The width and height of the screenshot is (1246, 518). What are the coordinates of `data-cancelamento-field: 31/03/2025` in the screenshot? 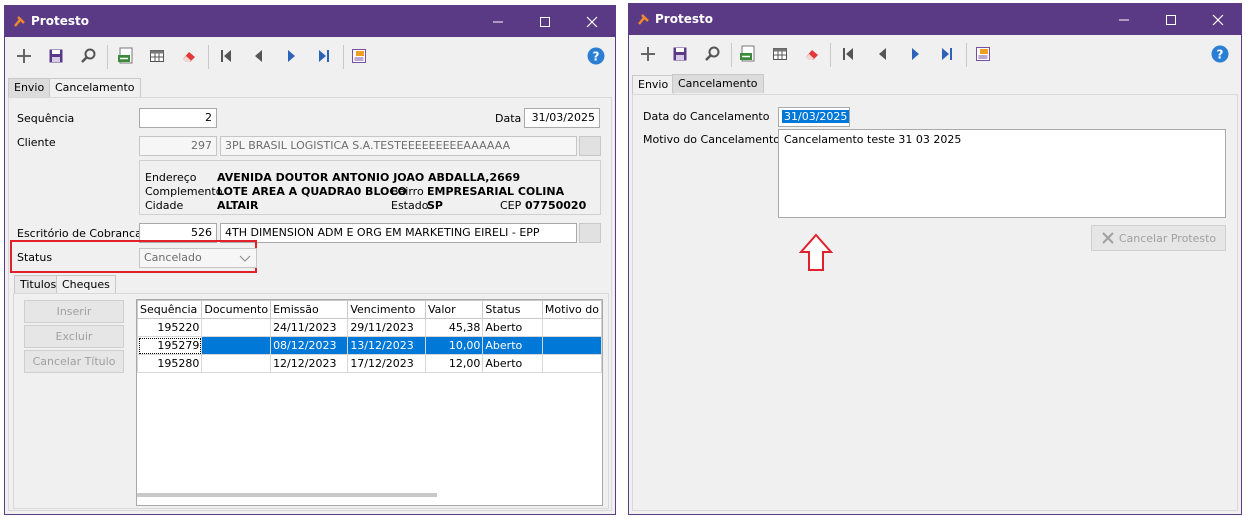 It's located at (814, 117).